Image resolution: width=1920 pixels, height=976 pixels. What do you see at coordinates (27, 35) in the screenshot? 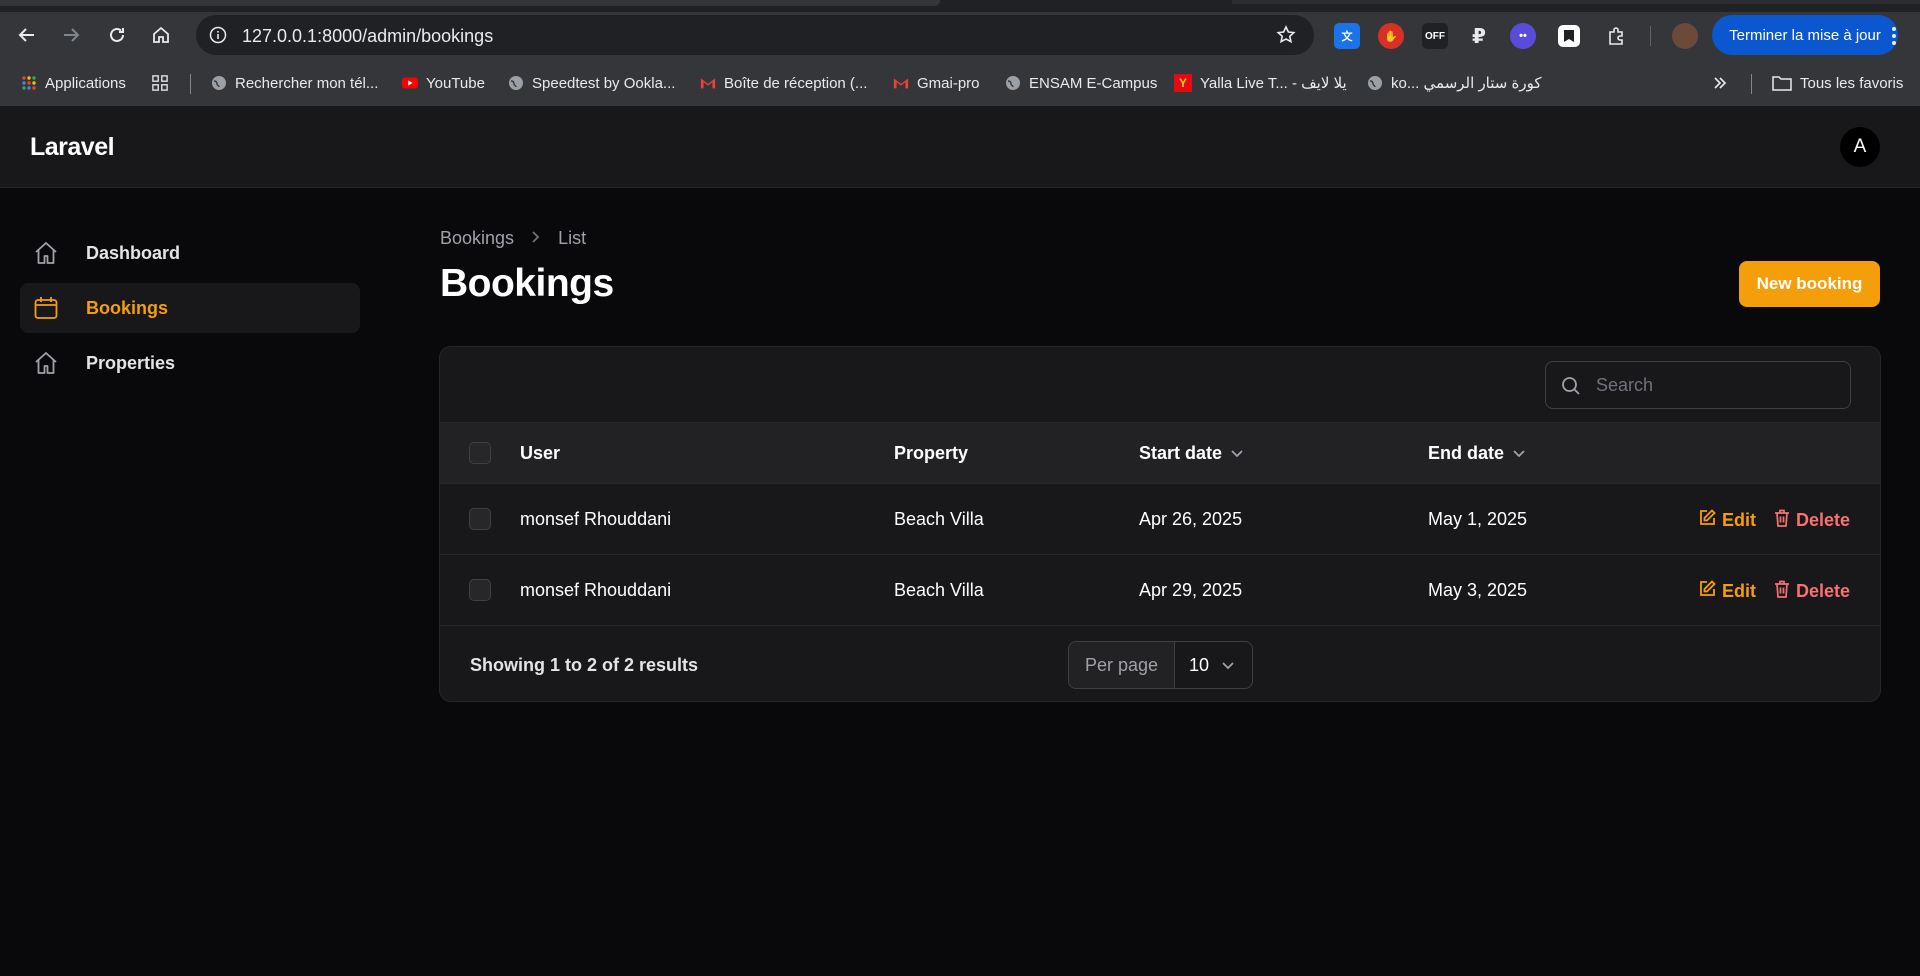
I see `back-icon` at bounding box center [27, 35].